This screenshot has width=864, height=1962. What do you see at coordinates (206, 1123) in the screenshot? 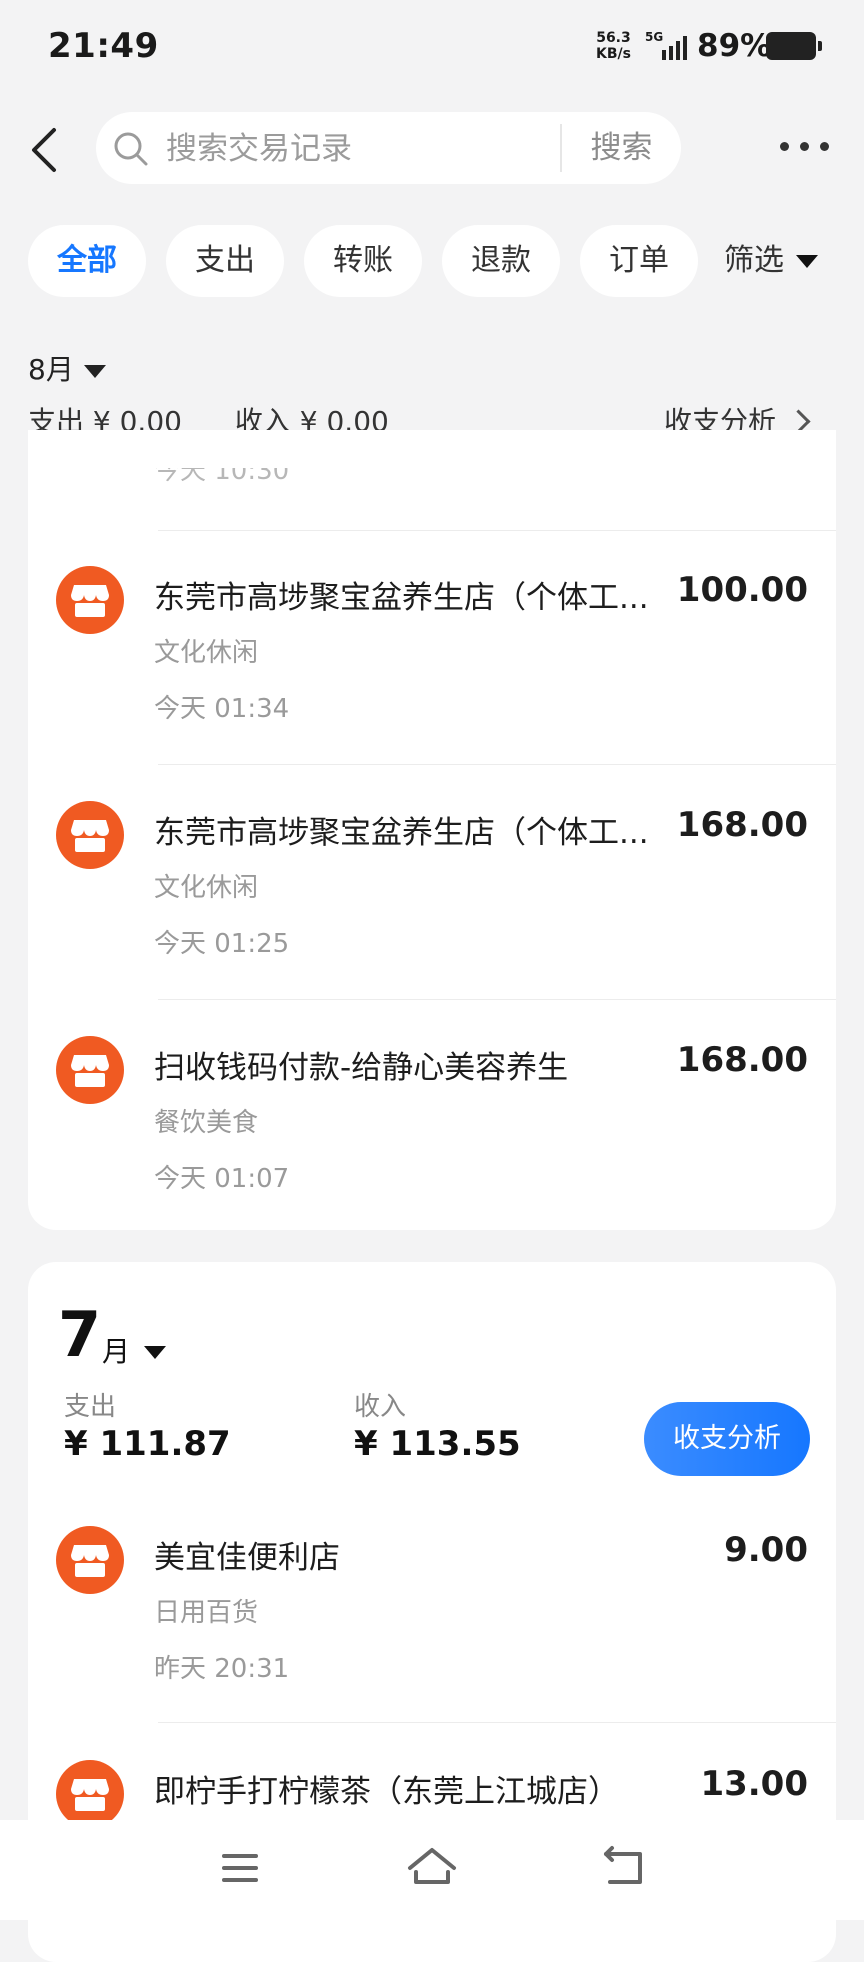
I see `transaction-category: 餐饮美食` at bounding box center [206, 1123].